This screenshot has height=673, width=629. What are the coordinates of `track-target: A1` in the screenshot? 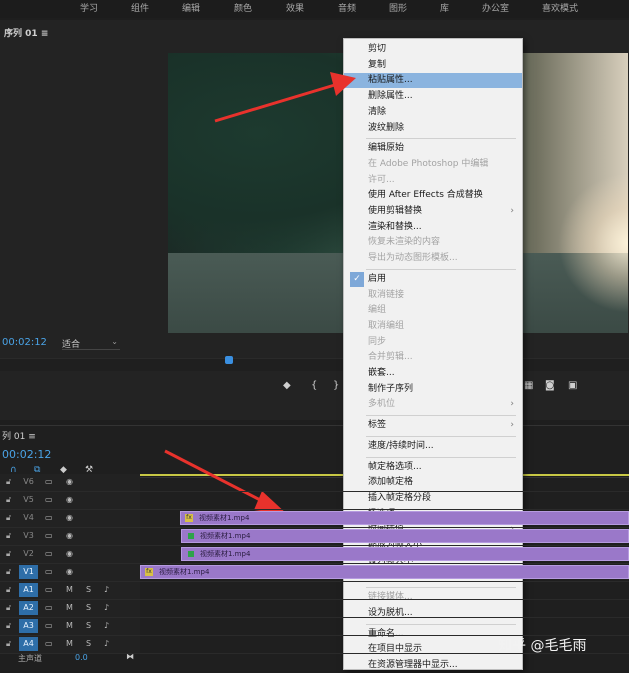 It's located at (28, 590).